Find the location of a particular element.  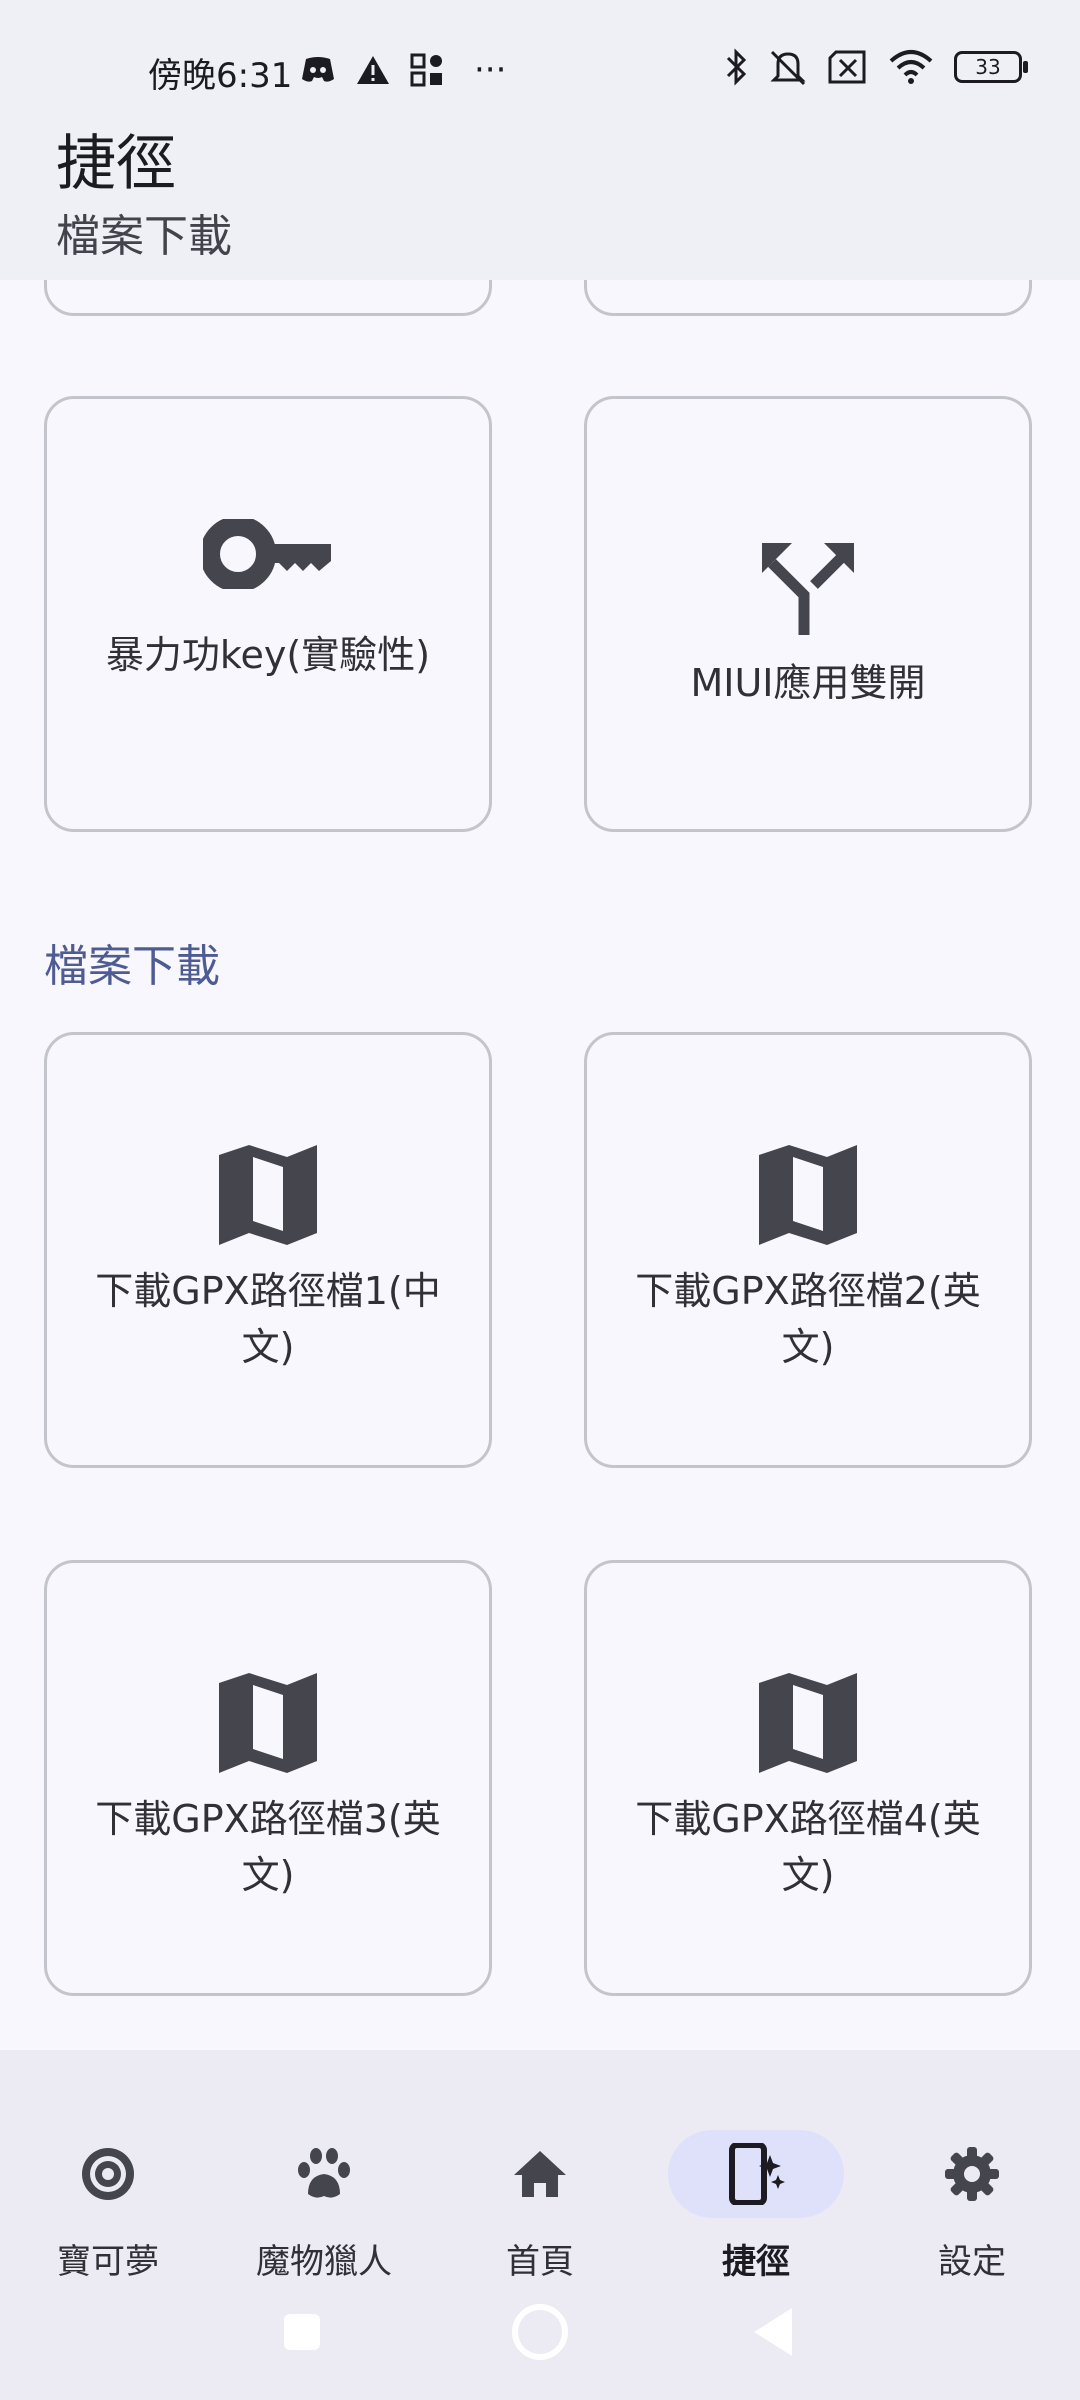

bottom-navigation: 寶可夢 魔物獵人 首頁 捷徑 設定 is located at coordinates (540, 2225).